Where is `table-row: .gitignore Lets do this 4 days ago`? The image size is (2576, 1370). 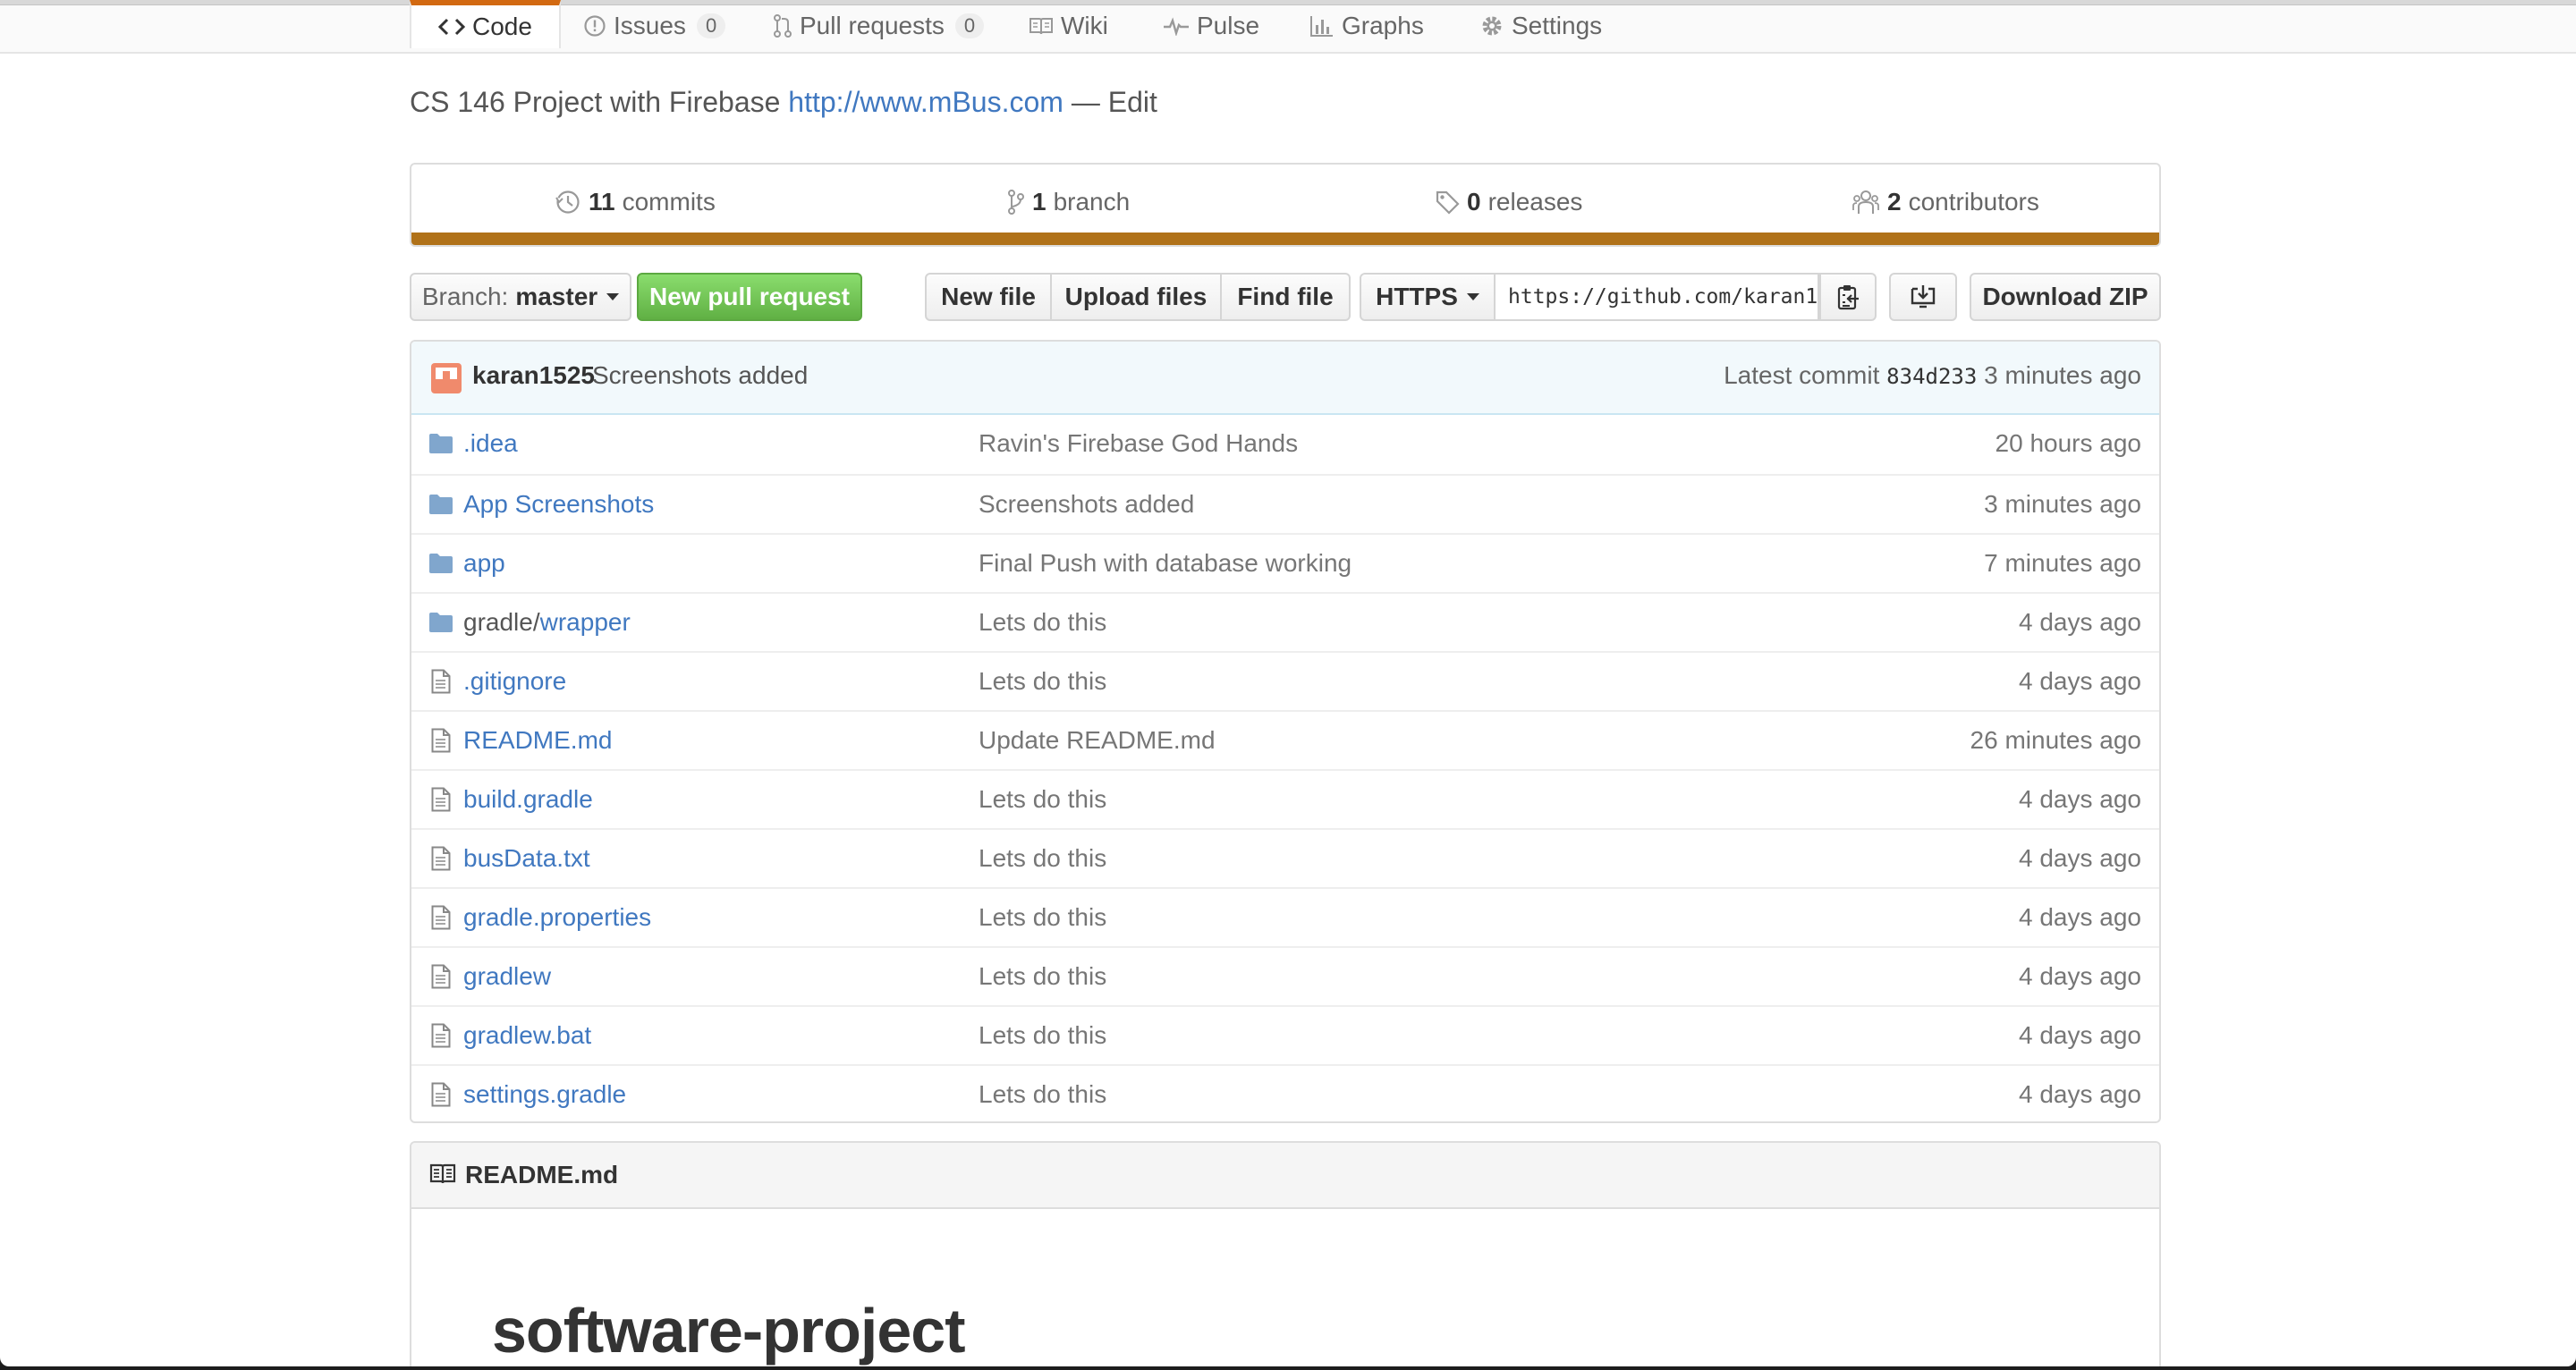 table-row: .gitignore Lets do this 4 days ago is located at coordinates (1285, 680).